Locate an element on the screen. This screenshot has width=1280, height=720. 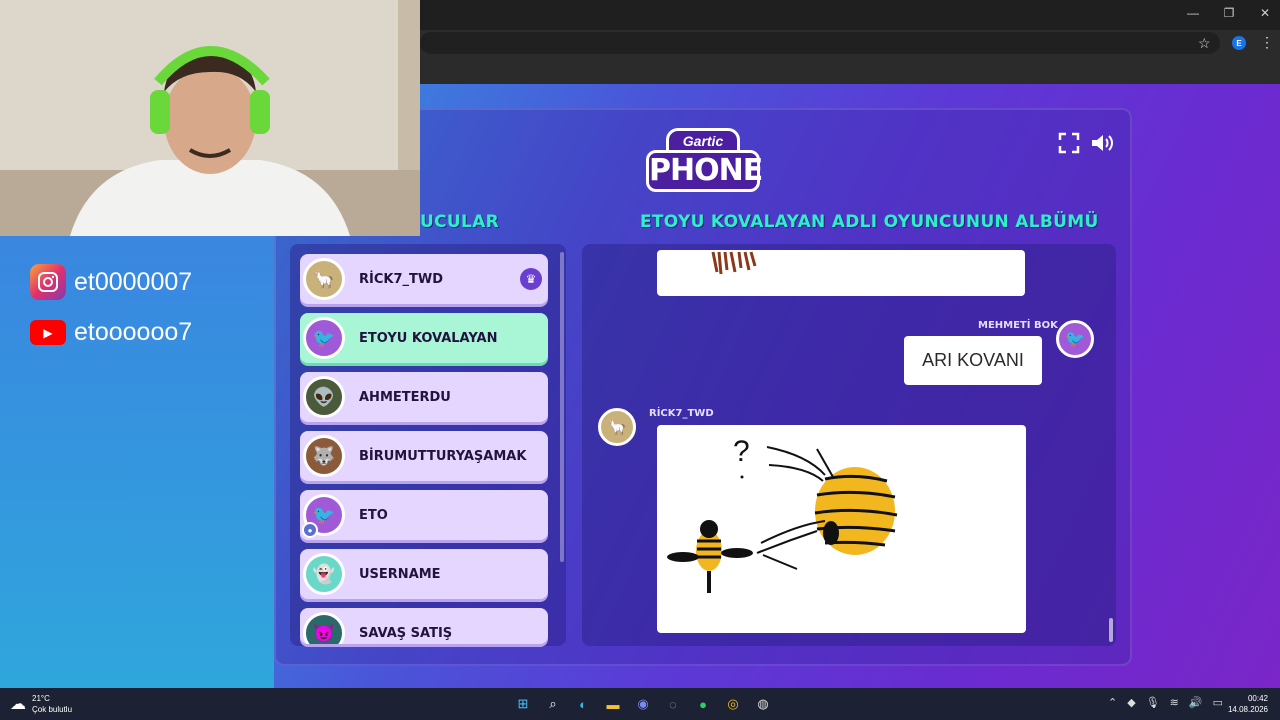
player-name: ETO is located at coordinates (373, 515).